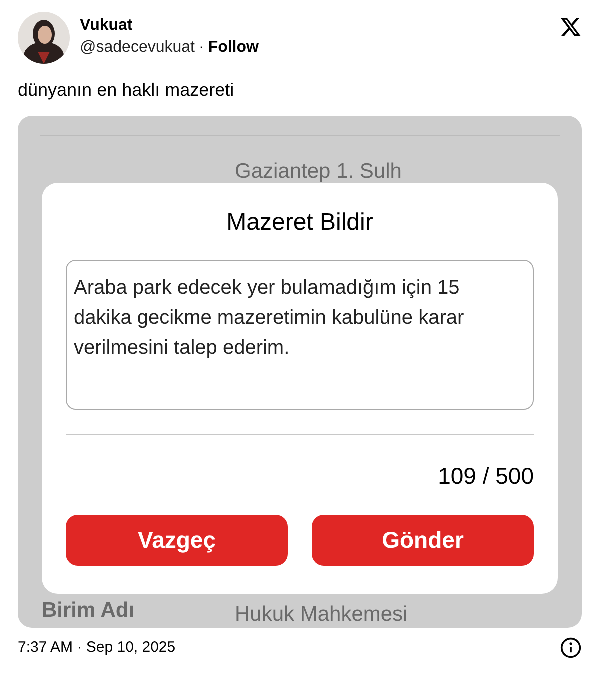 The image size is (600, 680). What do you see at coordinates (319, 172) in the screenshot?
I see `field-value: Gaziantep 1. Sulh` at bounding box center [319, 172].